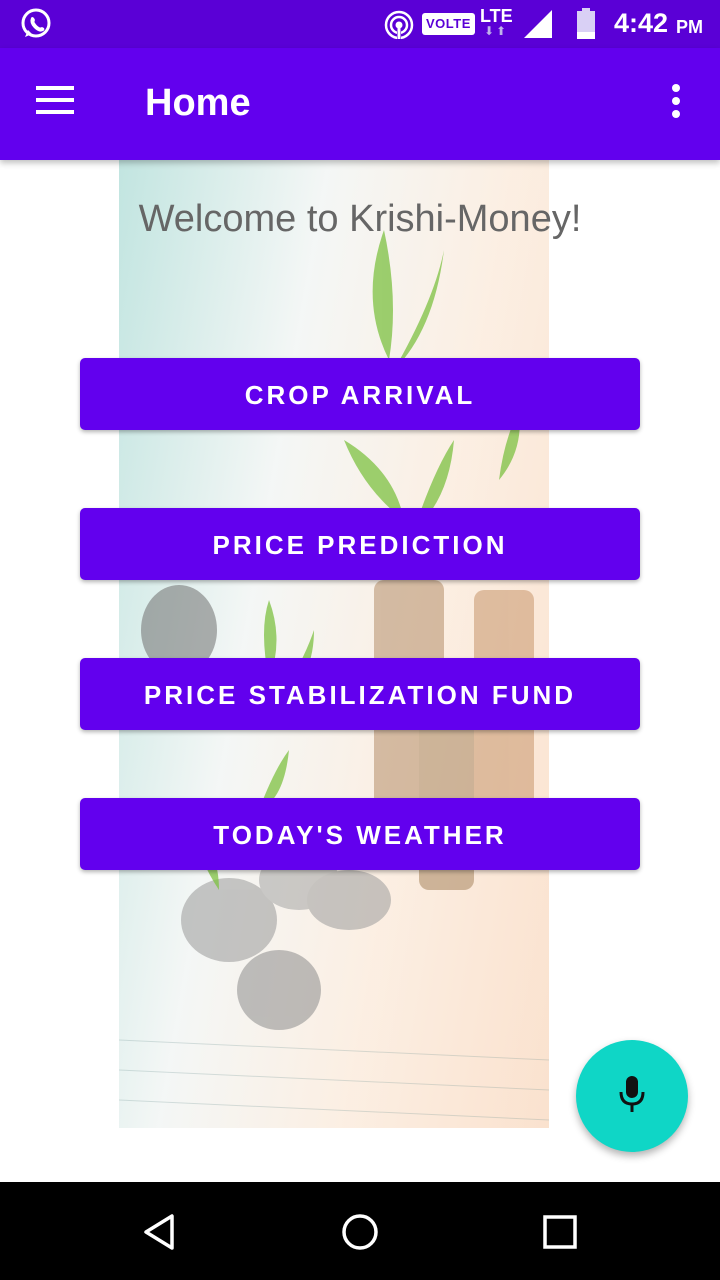 The height and width of the screenshot is (1280, 720). I want to click on menu-icon, so click(56, 102).